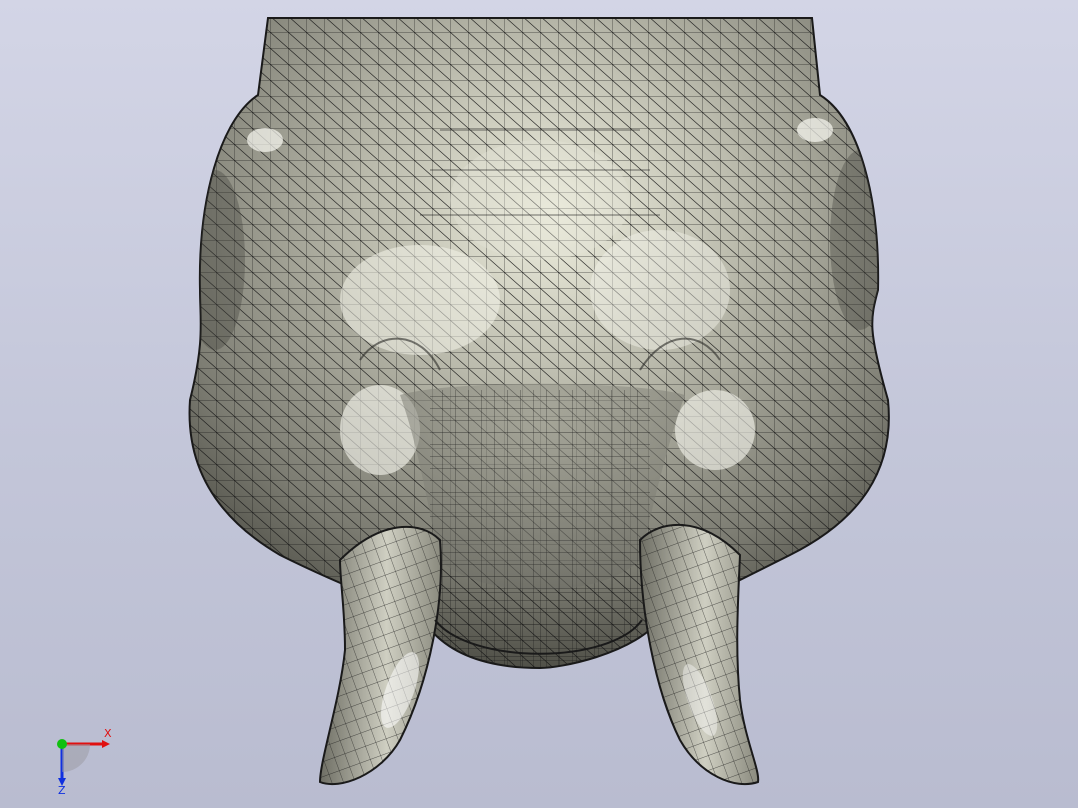 Image resolution: width=1078 pixels, height=808 pixels. What do you see at coordinates (62, 744) in the screenshot?
I see `y-axis-dot` at bounding box center [62, 744].